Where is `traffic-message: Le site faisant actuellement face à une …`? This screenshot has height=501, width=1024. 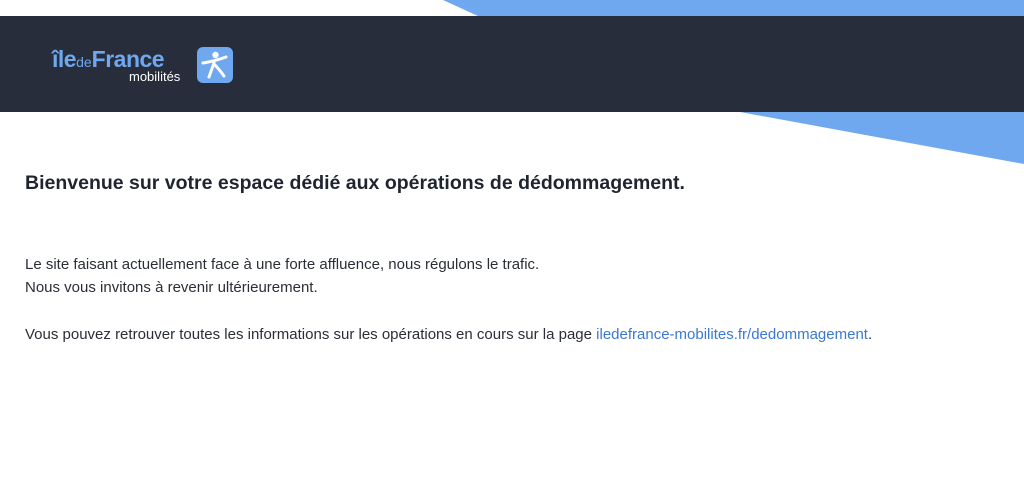 traffic-message: Le site faisant actuellement face à une … is located at coordinates (282, 276).